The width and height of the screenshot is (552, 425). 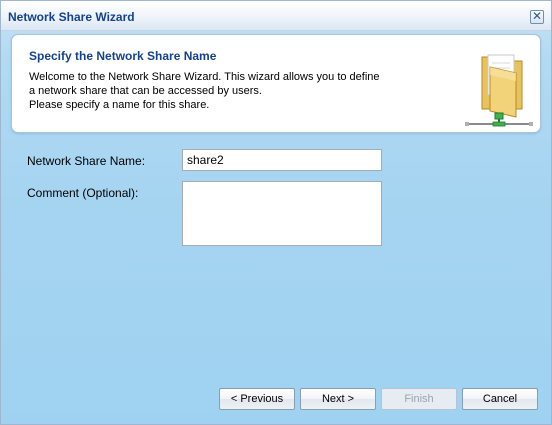 I want to click on previous-button: < Previous, so click(x=257, y=399).